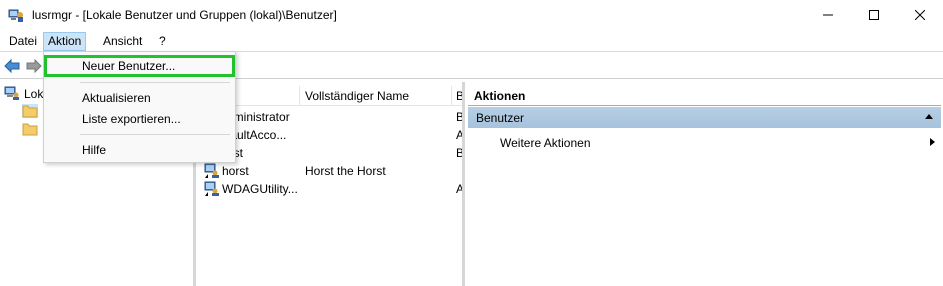 The image size is (943, 286). What do you see at coordinates (500, 118) in the screenshot?
I see `actions-section-label: Benutzer` at bounding box center [500, 118].